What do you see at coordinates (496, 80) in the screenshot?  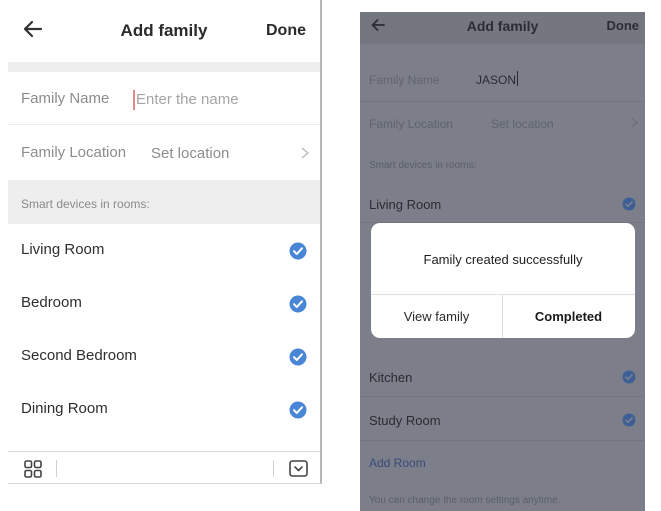 I see `family-name-input: JASON` at bounding box center [496, 80].